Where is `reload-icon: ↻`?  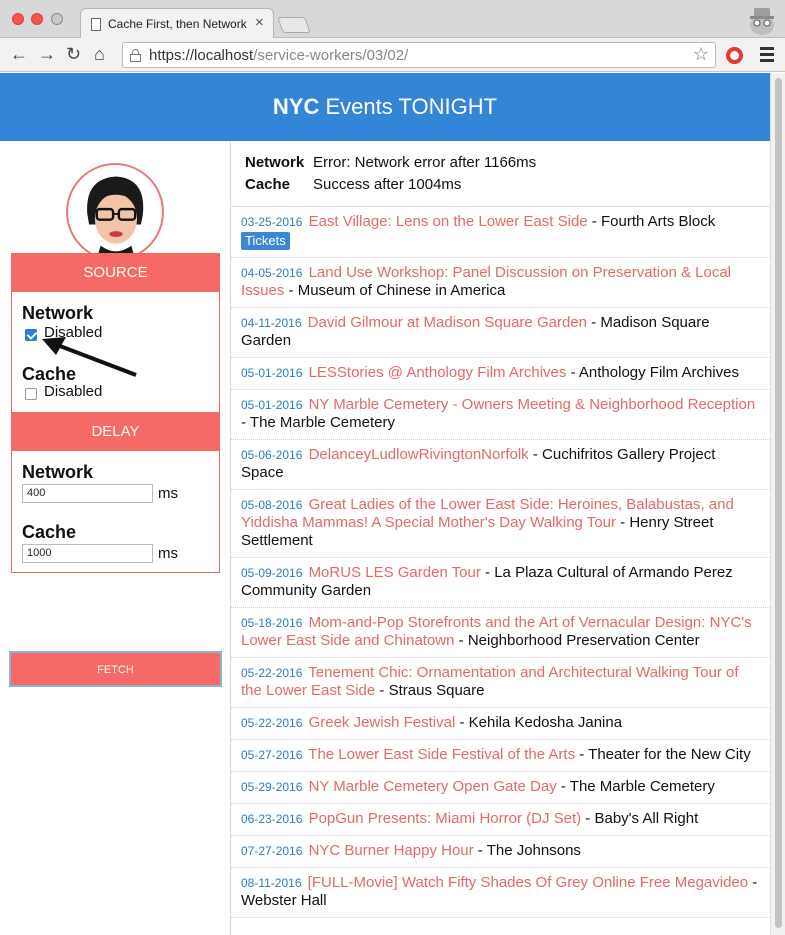
reload-icon: ↻ is located at coordinates (73, 54).